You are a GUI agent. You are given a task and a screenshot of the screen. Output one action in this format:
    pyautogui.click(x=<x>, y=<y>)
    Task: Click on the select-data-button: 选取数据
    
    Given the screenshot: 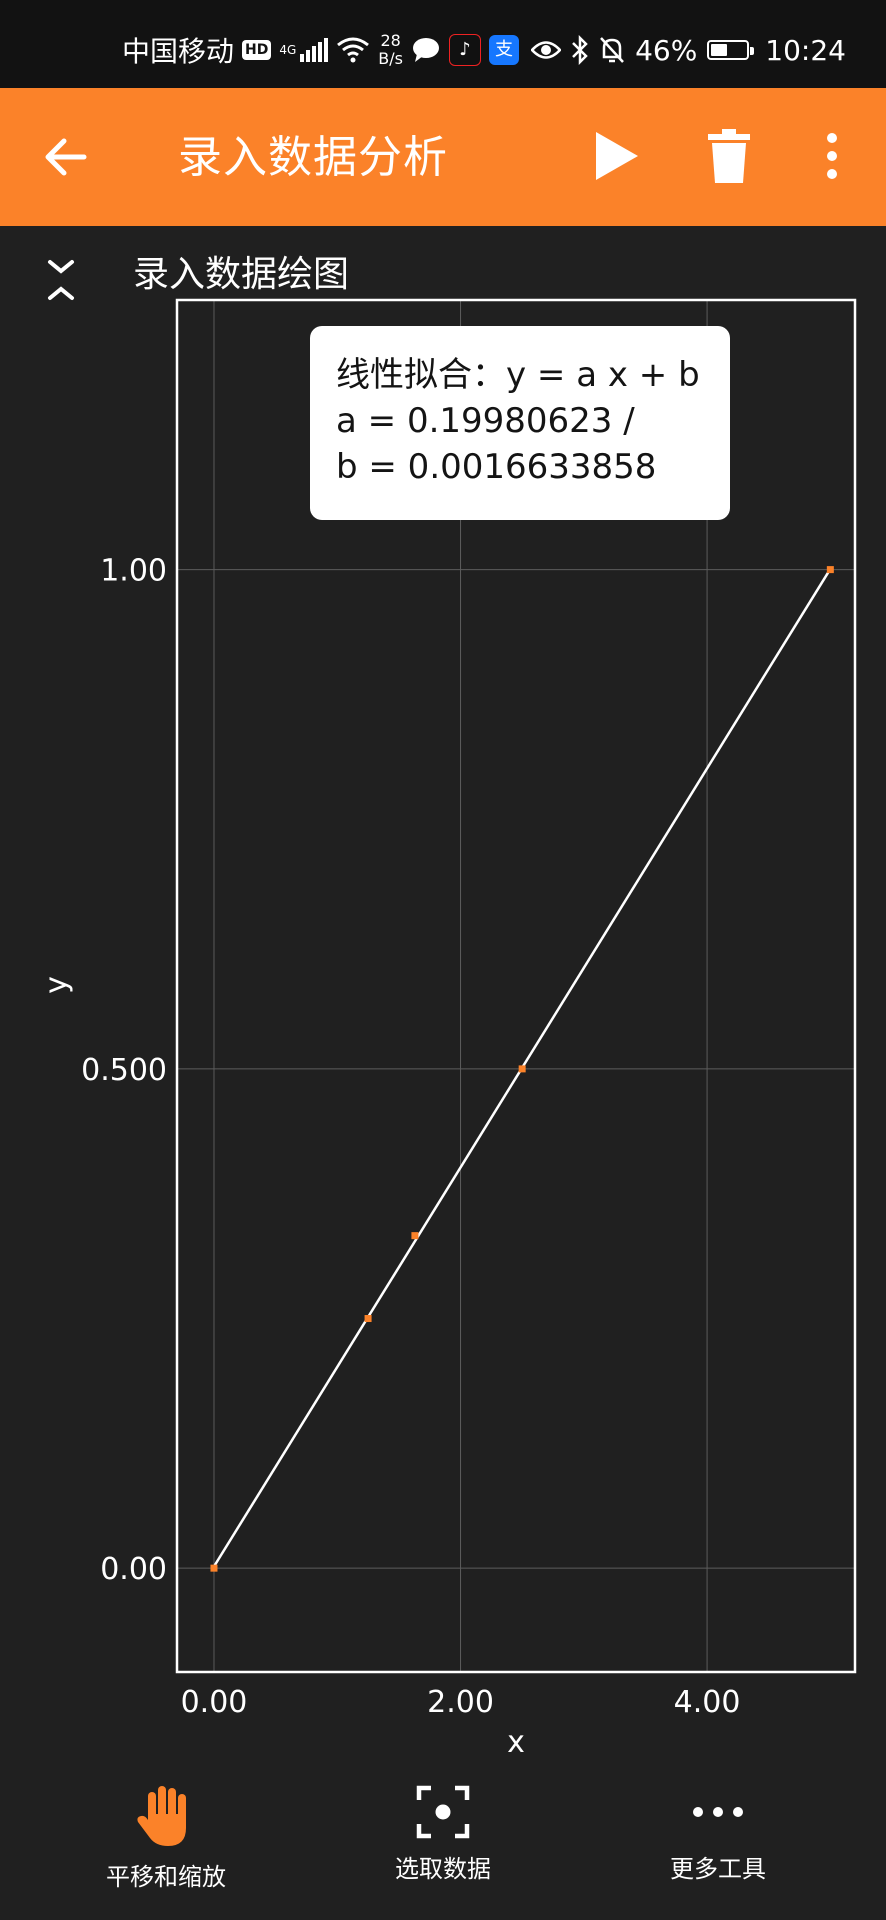 What is the action you would take?
    pyautogui.click(x=443, y=1820)
    